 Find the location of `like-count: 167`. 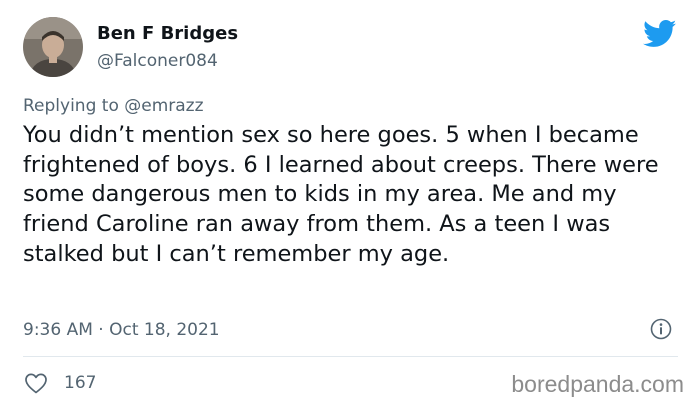

like-count: 167 is located at coordinates (80, 383).